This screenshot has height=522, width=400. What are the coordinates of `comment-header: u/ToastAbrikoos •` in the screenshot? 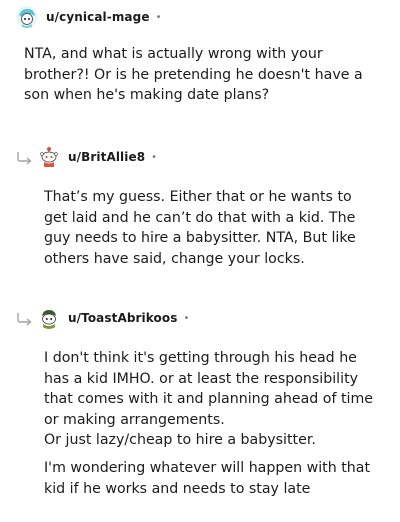 It's located at (208, 318).